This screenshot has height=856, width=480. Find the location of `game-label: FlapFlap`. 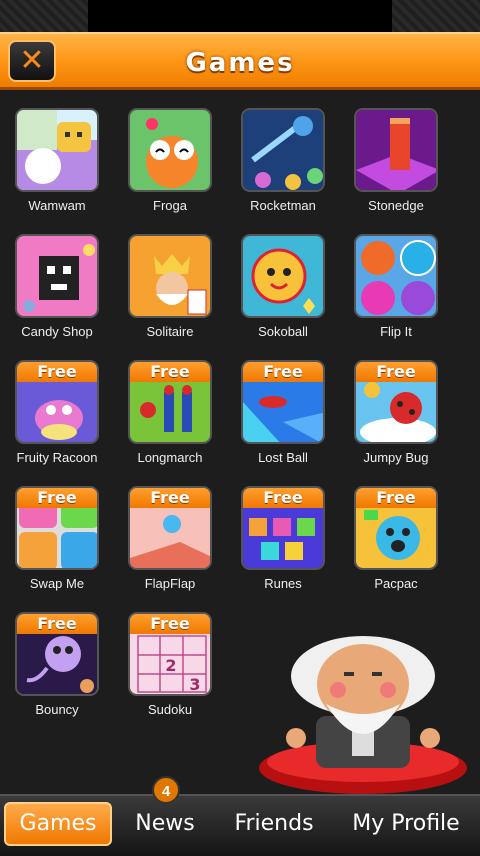

game-label: FlapFlap is located at coordinates (170, 583).